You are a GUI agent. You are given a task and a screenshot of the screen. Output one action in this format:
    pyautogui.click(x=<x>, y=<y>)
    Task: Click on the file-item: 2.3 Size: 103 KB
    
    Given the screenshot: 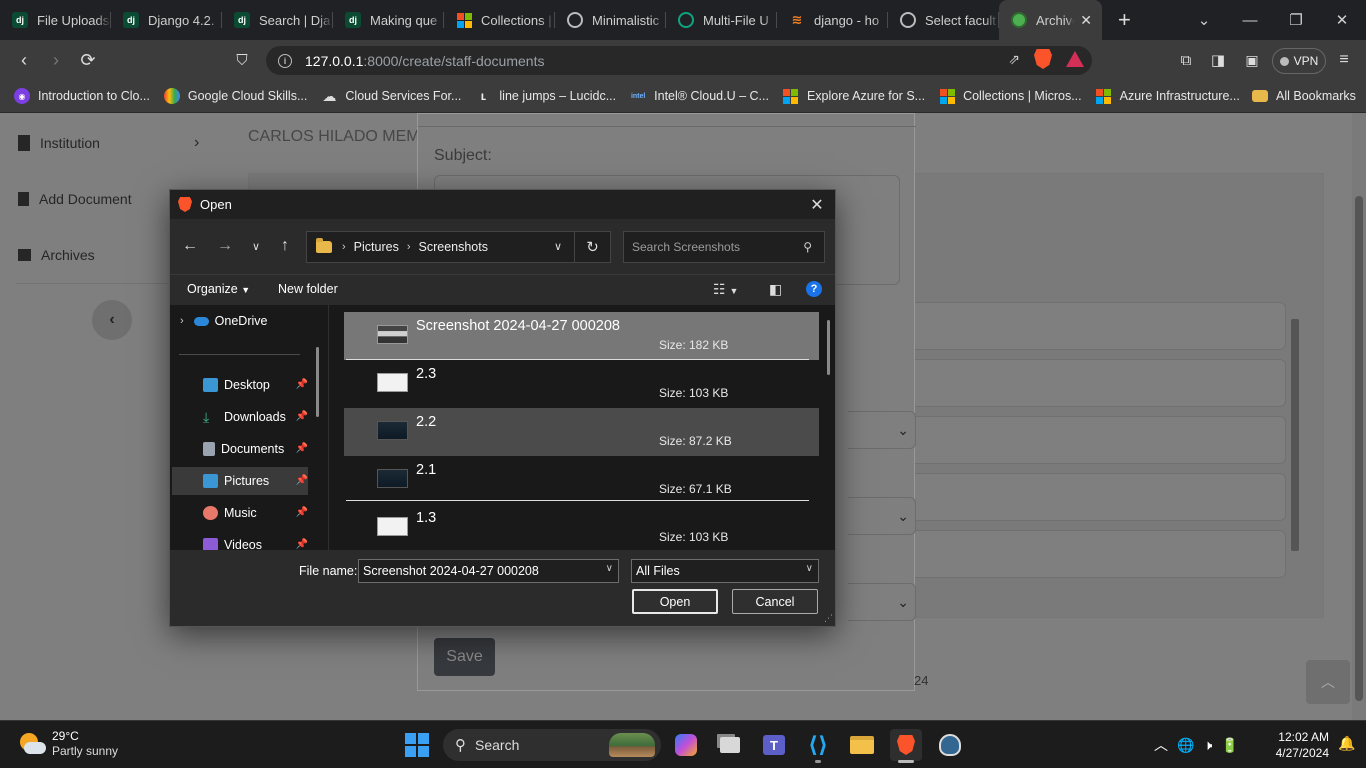 What is the action you would take?
    pyautogui.click(x=581, y=384)
    